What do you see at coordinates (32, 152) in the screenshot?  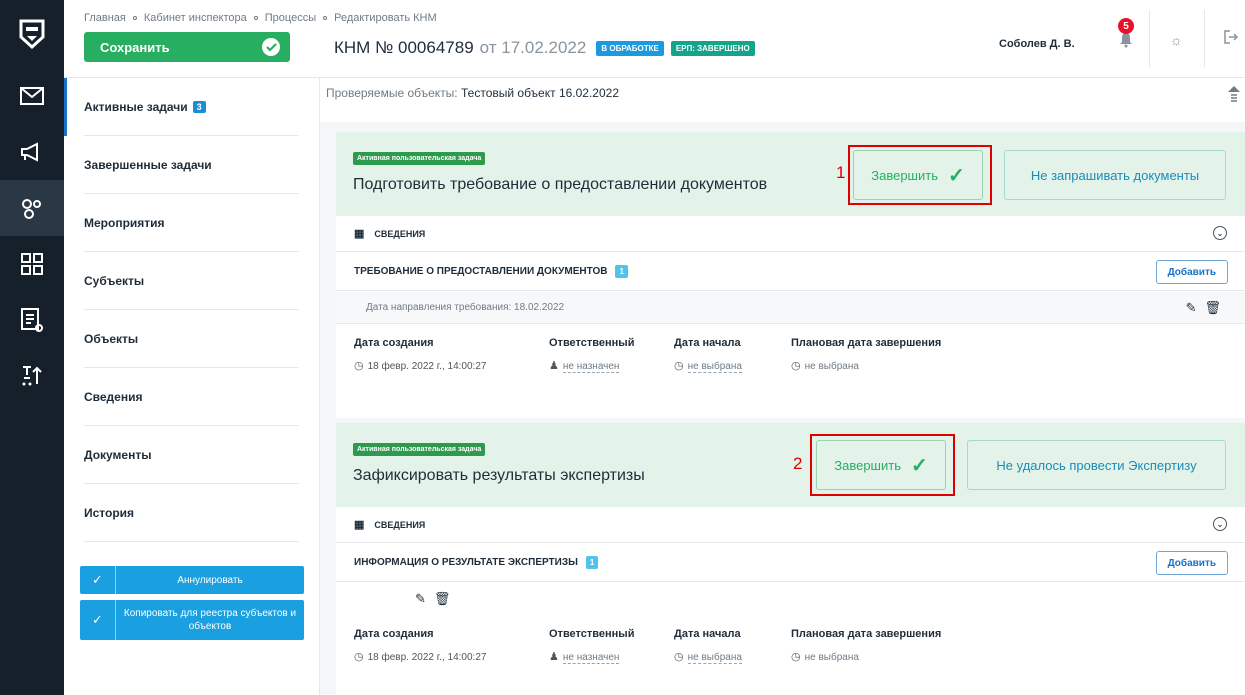 I see `megaphone-icon` at bounding box center [32, 152].